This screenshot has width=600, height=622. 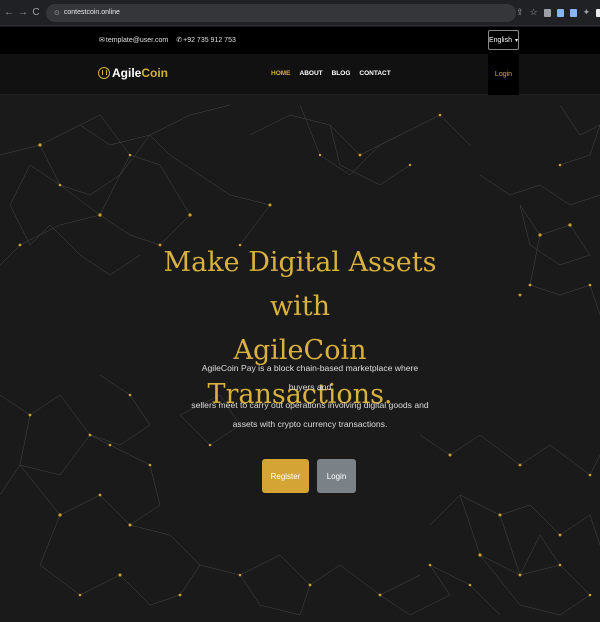 What do you see at coordinates (281, 73) in the screenshot?
I see `nav-item-home: HOME` at bounding box center [281, 73].